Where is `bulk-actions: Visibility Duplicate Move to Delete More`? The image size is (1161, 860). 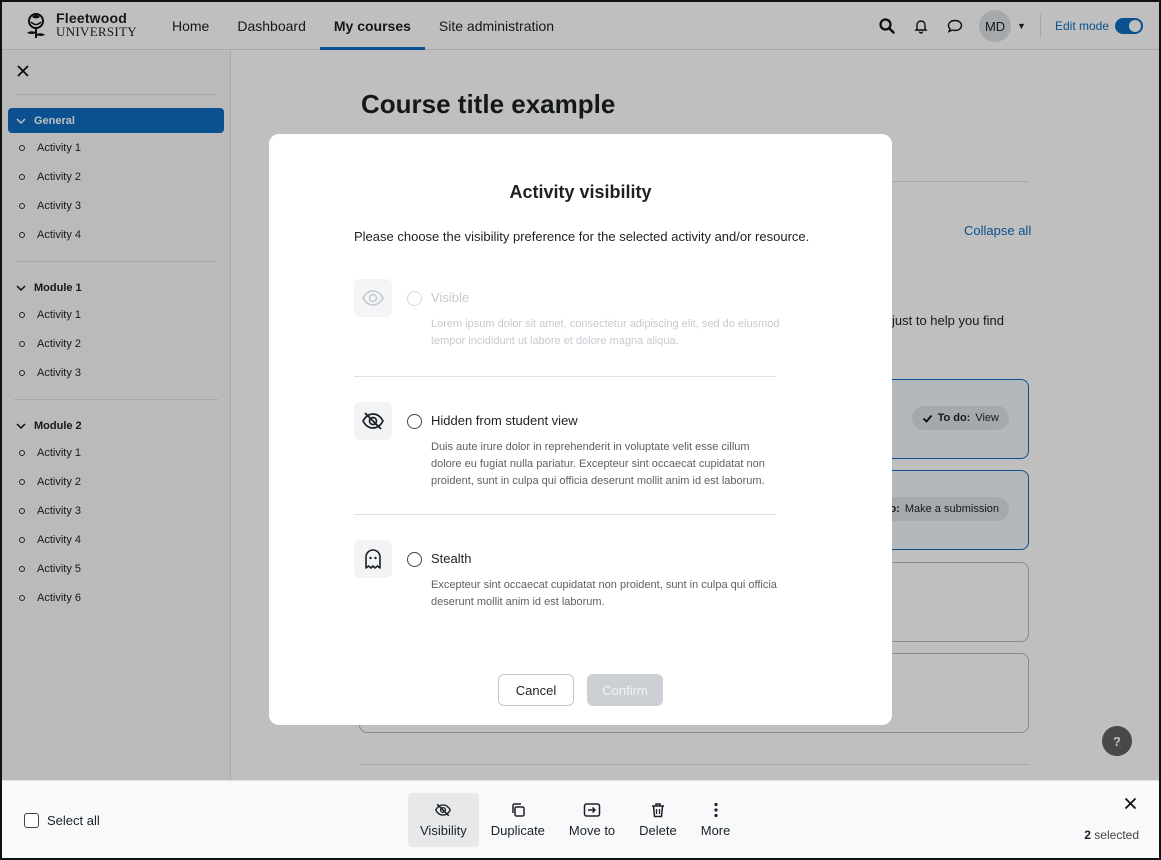
bulk-actions: Visibility Duplicate Move to Delete More is located at coordinates (575, 820).